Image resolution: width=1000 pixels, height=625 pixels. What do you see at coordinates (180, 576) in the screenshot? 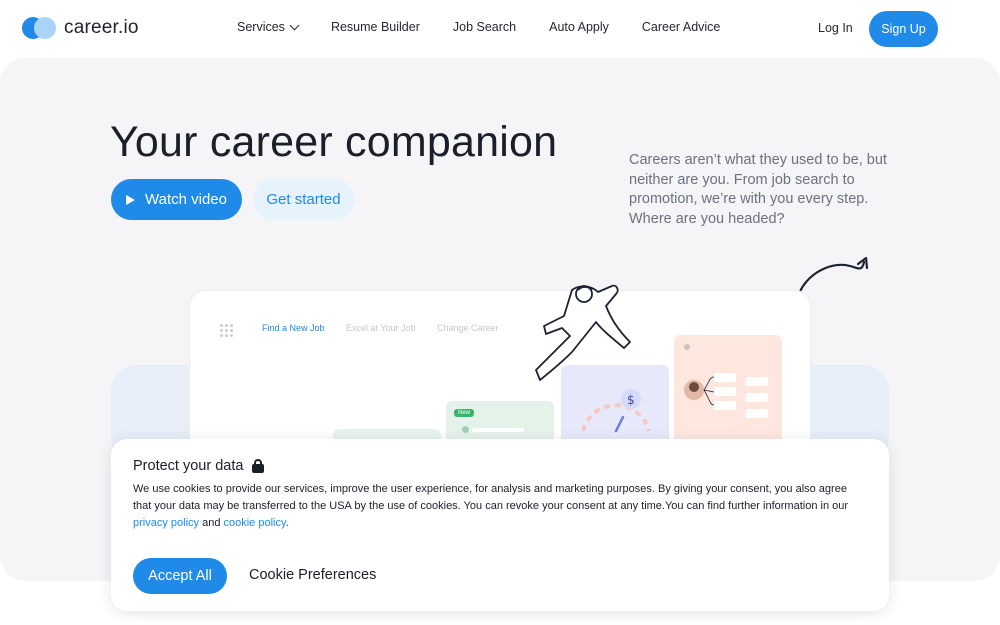
I see `accept-all-button: Accept All` at bounding box center [180, 576].